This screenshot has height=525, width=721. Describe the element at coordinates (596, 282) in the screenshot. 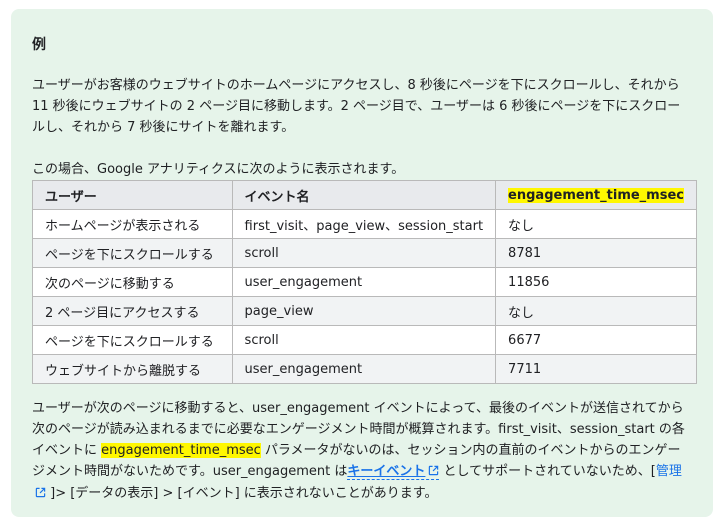

I see `cell-time: 11856` at that location.